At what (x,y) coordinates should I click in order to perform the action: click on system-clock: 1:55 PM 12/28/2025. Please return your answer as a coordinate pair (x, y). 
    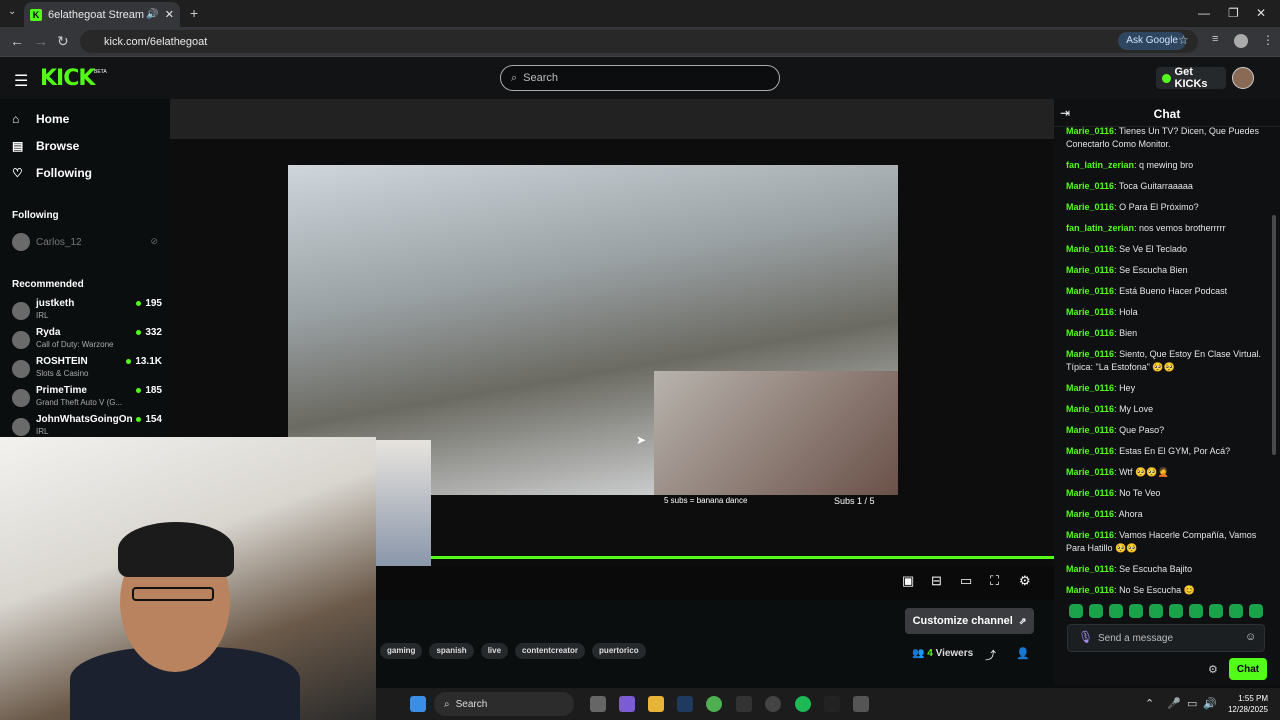
    Looking at the image, I should click on (1246, 704).